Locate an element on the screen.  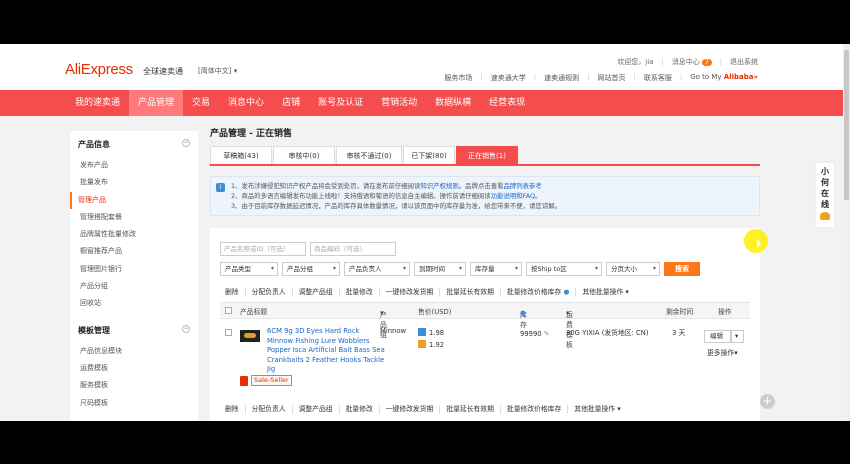
edit-price-stock-button: 批量修改价格库存 ● is located at coordinates (537, 292).